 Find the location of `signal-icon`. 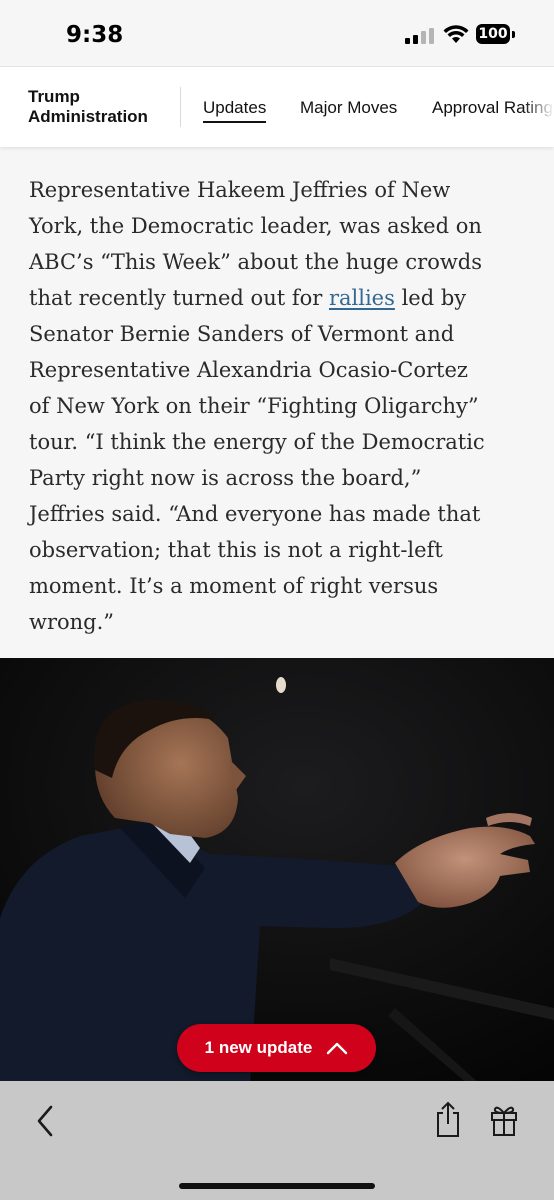

signal-icon is located at coordinates (419, 36).